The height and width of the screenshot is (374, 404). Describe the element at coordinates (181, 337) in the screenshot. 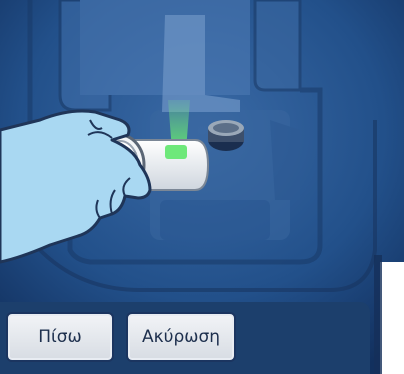

I see `cancel-button: Ακύρωση` at that location.